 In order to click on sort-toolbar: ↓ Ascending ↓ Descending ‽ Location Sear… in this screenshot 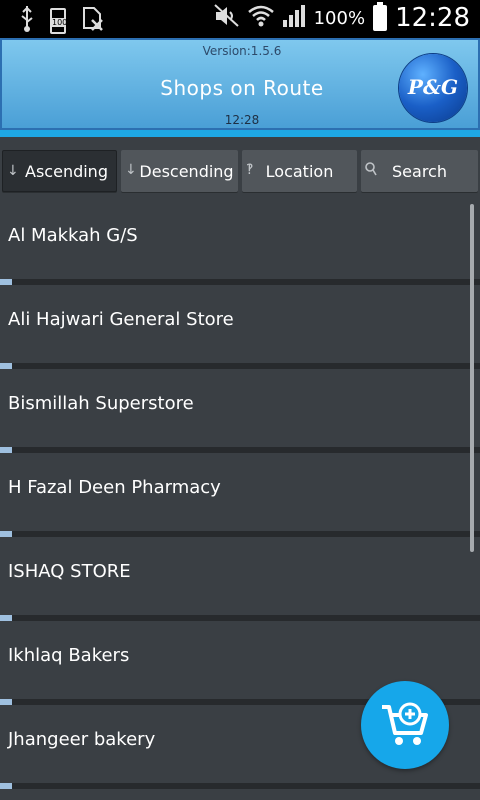, I will do `click(240, 168)`.